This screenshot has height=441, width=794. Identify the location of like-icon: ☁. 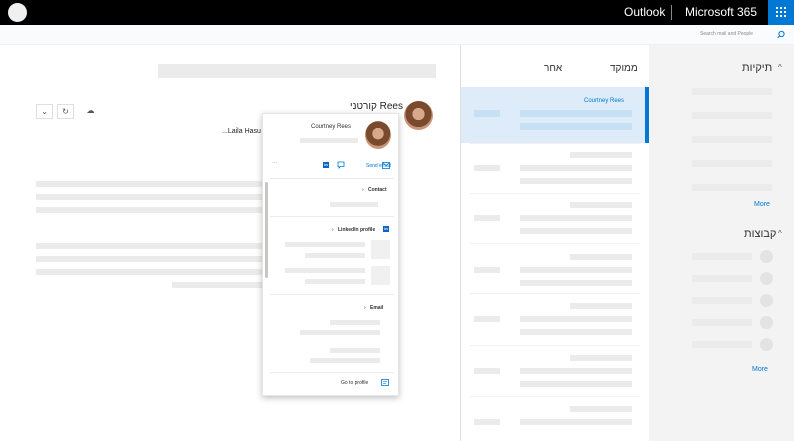
(90, 111).